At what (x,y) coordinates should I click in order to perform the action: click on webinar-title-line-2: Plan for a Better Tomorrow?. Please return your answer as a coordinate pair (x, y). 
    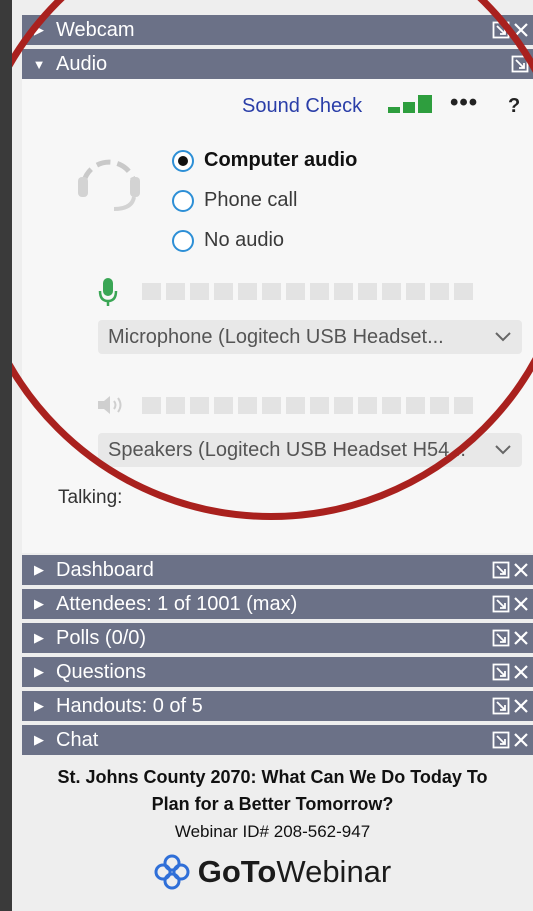
    Looking at the image, I should click on (272, 804).